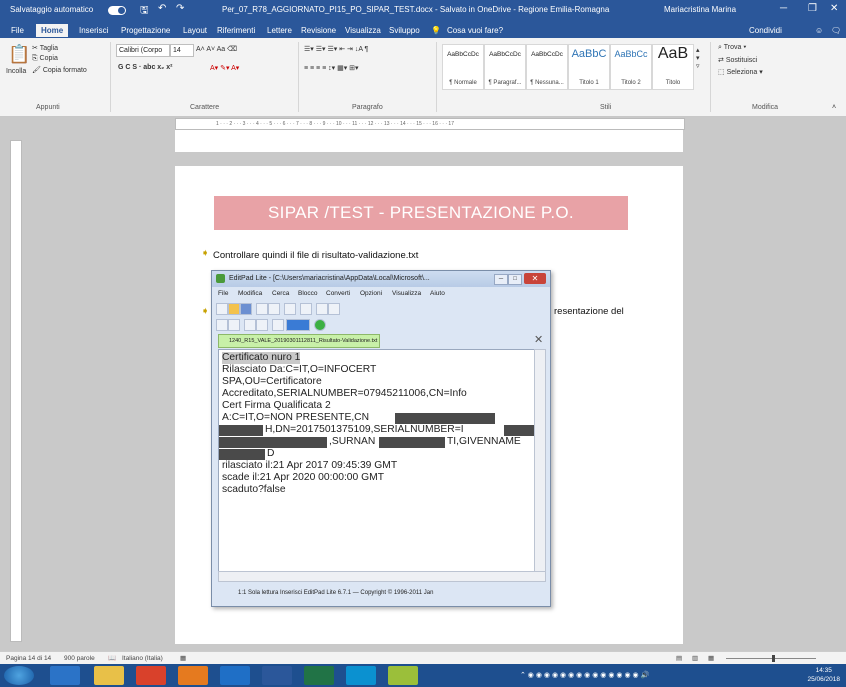 The image size is (846, 687). I want to click on tab-layout: Layout, so click(195, 30).